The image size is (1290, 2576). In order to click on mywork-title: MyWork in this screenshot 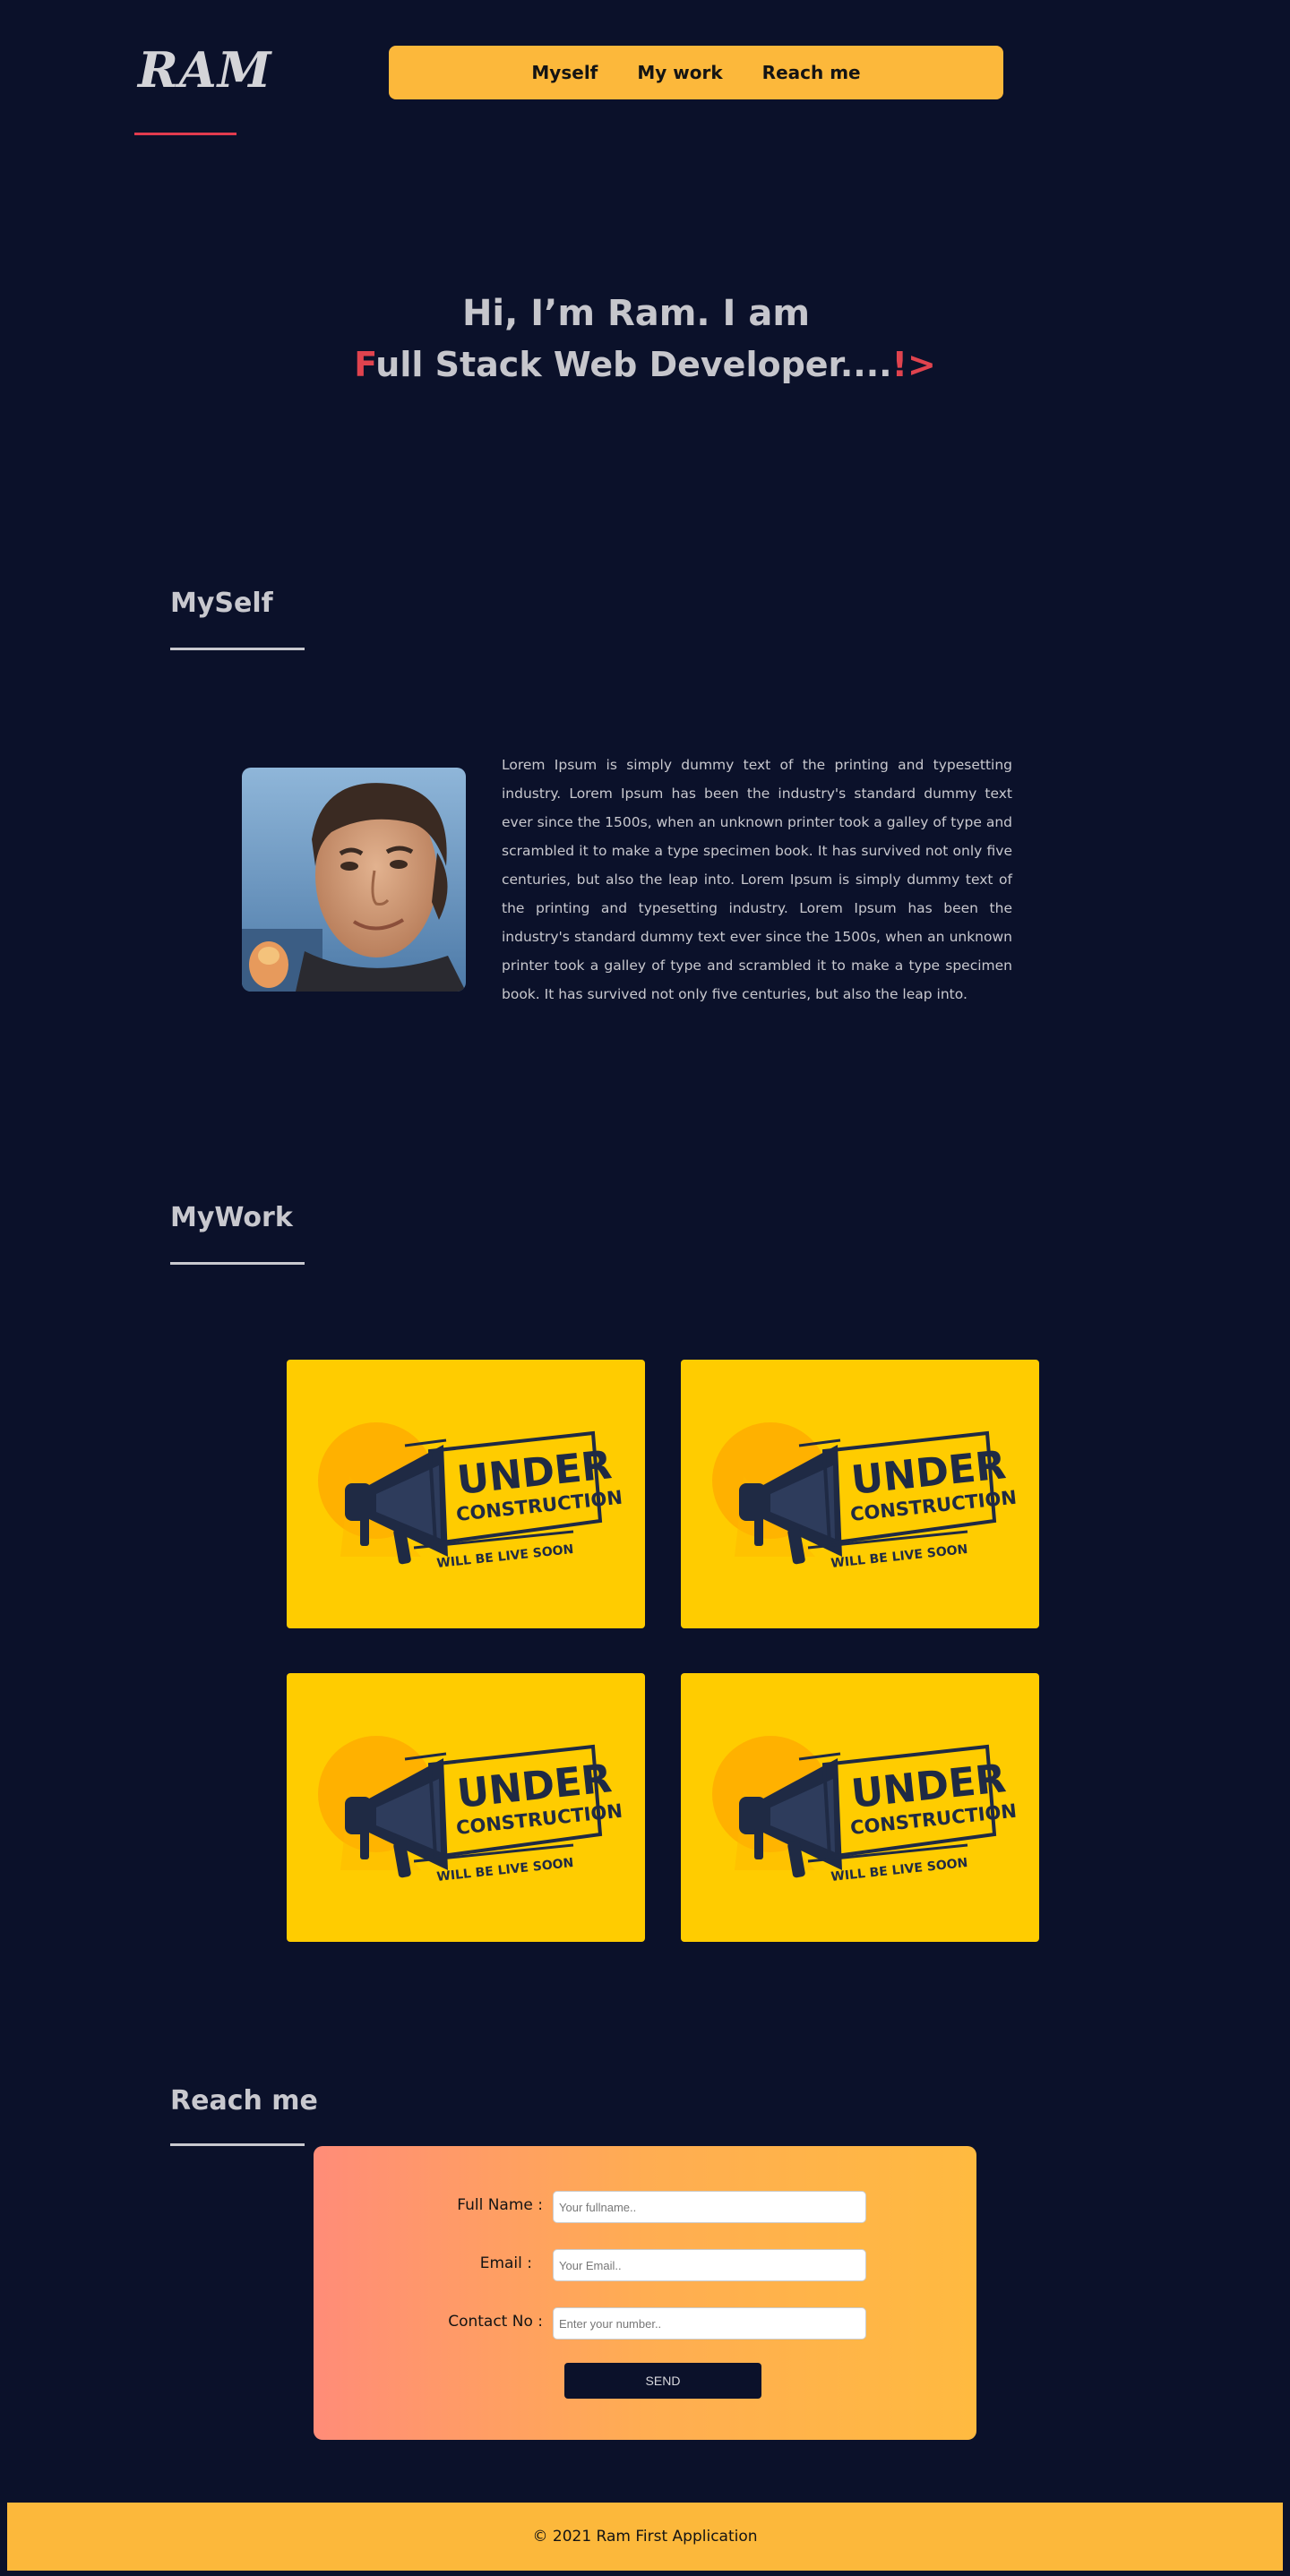, I will do `click(232, 1217)`.